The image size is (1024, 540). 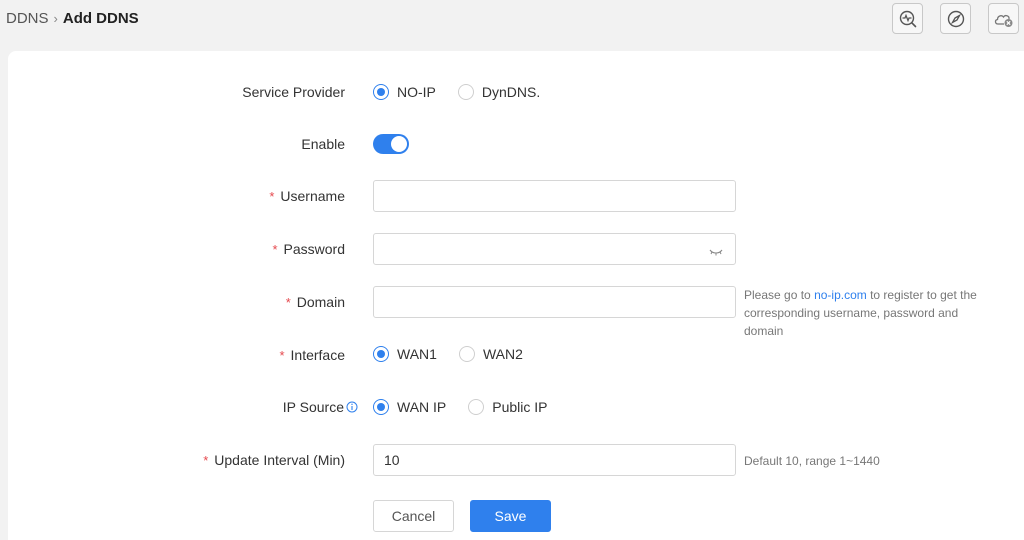 What do you see at coordinates (293, 92) in the screenshot?
I see `service-provider-label: Service Provider` at bounding box center [293, 92].